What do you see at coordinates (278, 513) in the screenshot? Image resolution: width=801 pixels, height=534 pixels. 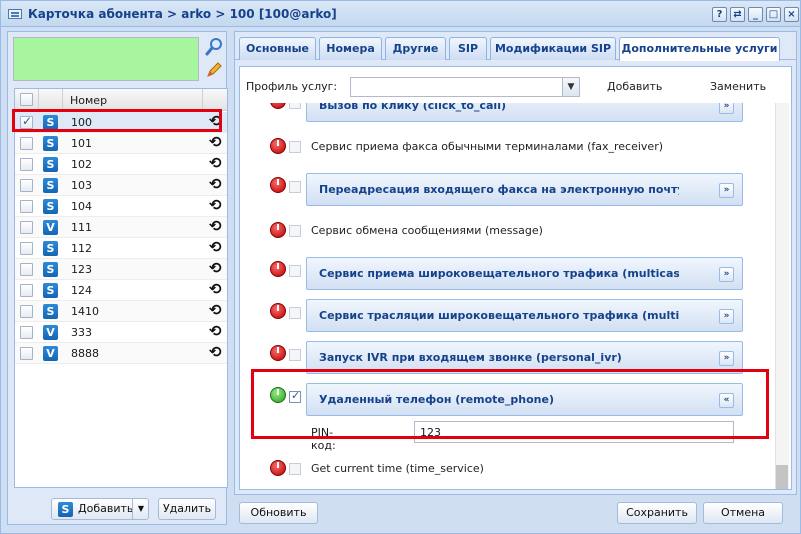 I see `refresh-button: Обновить` at bounding box center [278, 513].